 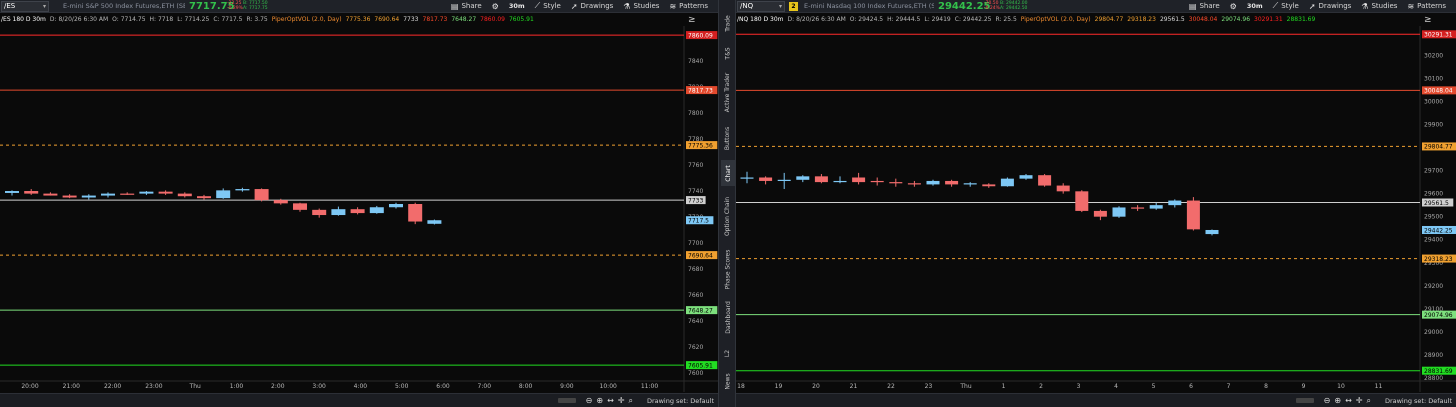 I want to click on level-label: 7775.36, so click(x=700, y=145).